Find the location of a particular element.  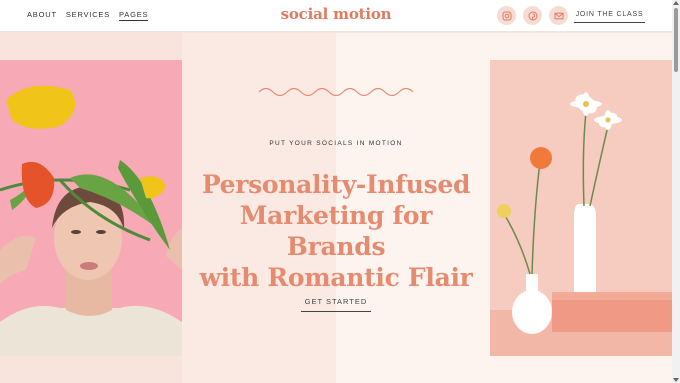

scroll-up-arrow-icon is located at coordinates (676, 3).